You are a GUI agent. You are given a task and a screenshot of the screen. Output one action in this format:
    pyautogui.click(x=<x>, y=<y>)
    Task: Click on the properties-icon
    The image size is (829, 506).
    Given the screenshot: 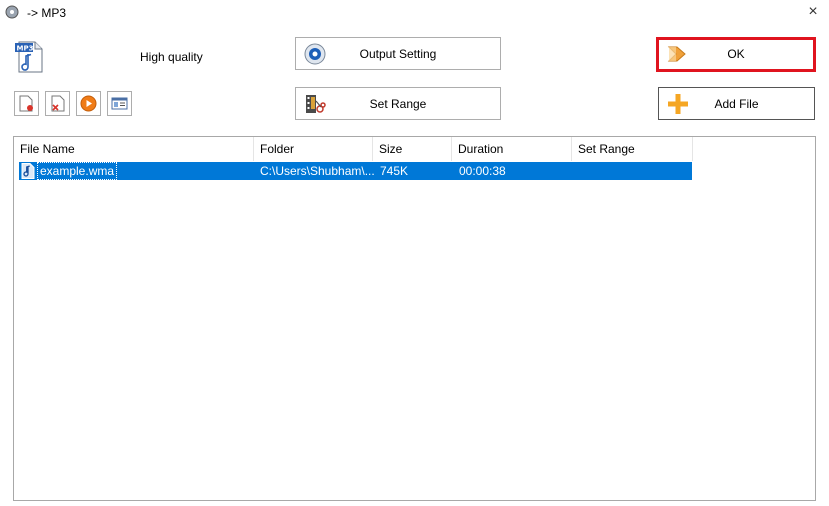 What is the action you would take?
    pyautogui.click(x=119, y=103)
    